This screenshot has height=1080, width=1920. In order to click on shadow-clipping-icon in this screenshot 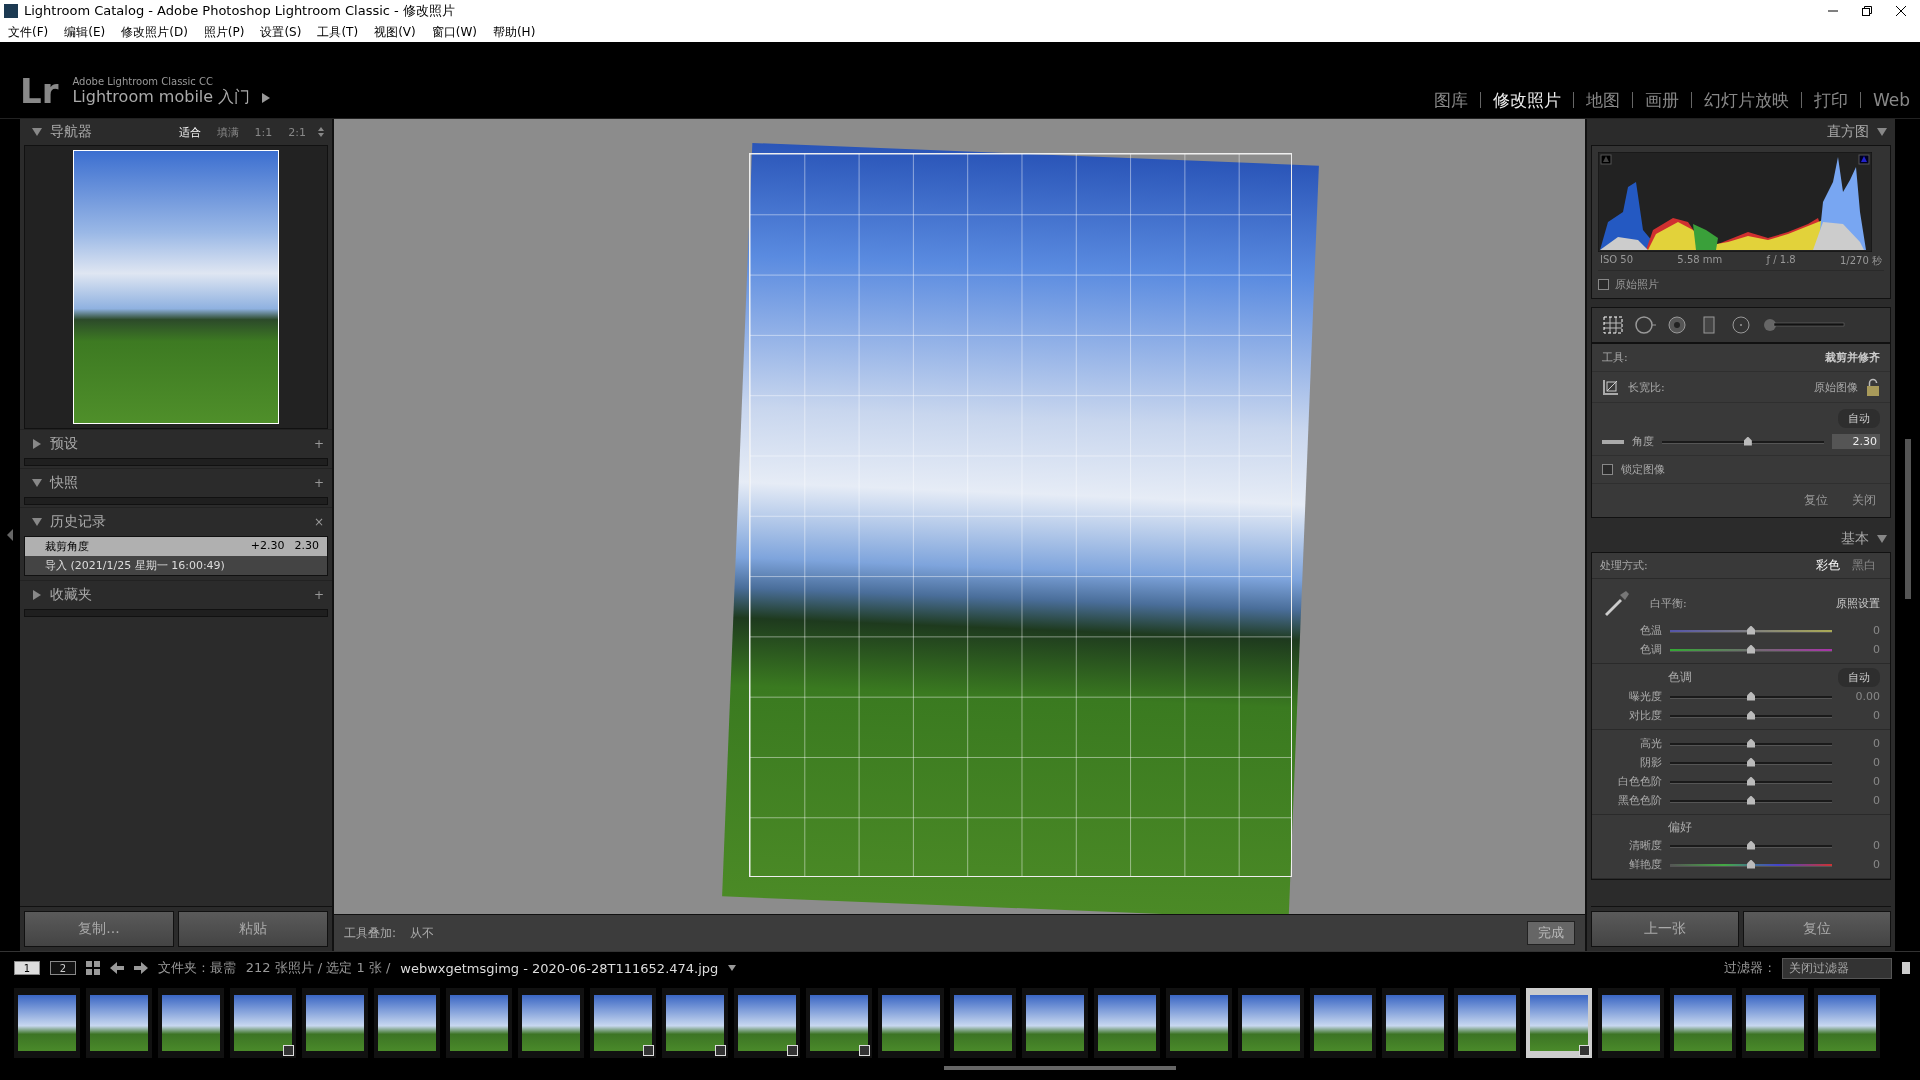, I will do `click(1606, 159)`.